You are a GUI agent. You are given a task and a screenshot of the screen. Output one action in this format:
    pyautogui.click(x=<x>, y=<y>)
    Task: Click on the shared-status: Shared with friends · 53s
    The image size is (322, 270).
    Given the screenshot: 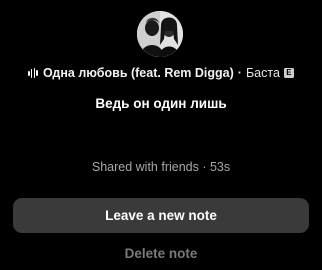 What is the action you would take?
    pyautogui.click(x=161, y=167)
    